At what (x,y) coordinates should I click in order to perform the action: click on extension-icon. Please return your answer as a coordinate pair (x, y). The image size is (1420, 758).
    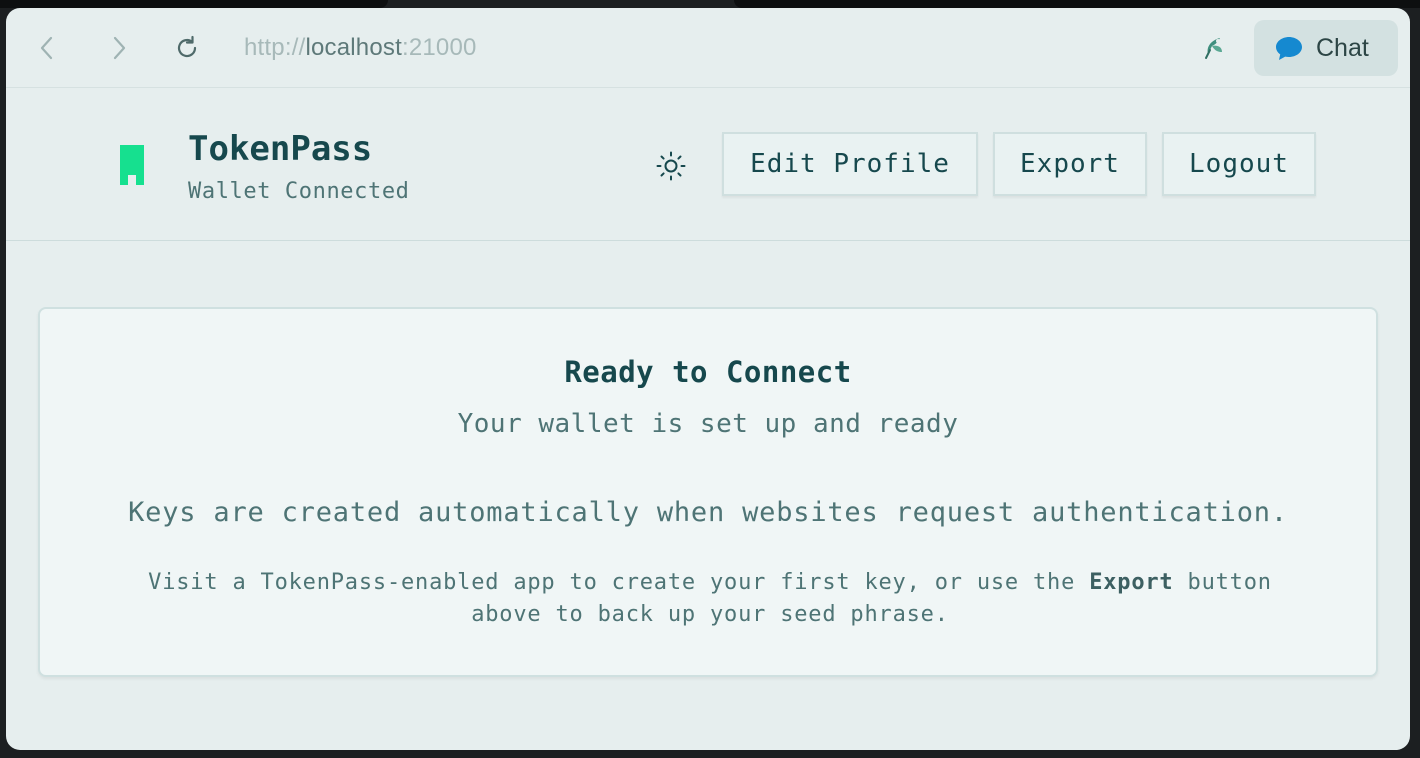
    Looking at the image, I should click on (1214, 47).